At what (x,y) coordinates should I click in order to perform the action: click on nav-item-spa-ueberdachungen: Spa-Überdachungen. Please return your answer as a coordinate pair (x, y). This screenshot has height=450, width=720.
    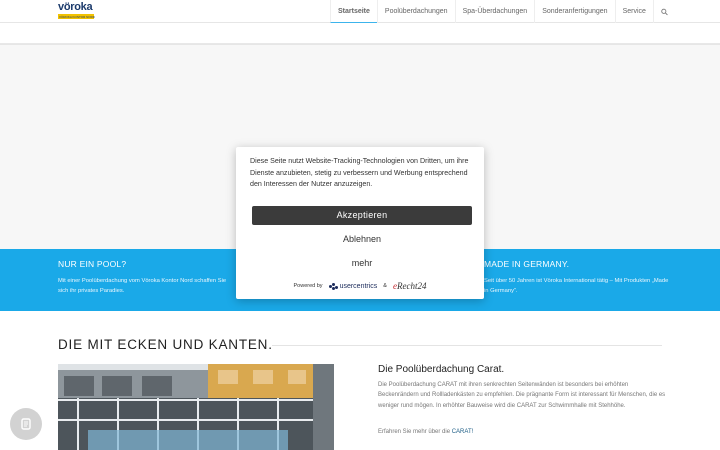
    Looking at the image, I should click on (494, 11).